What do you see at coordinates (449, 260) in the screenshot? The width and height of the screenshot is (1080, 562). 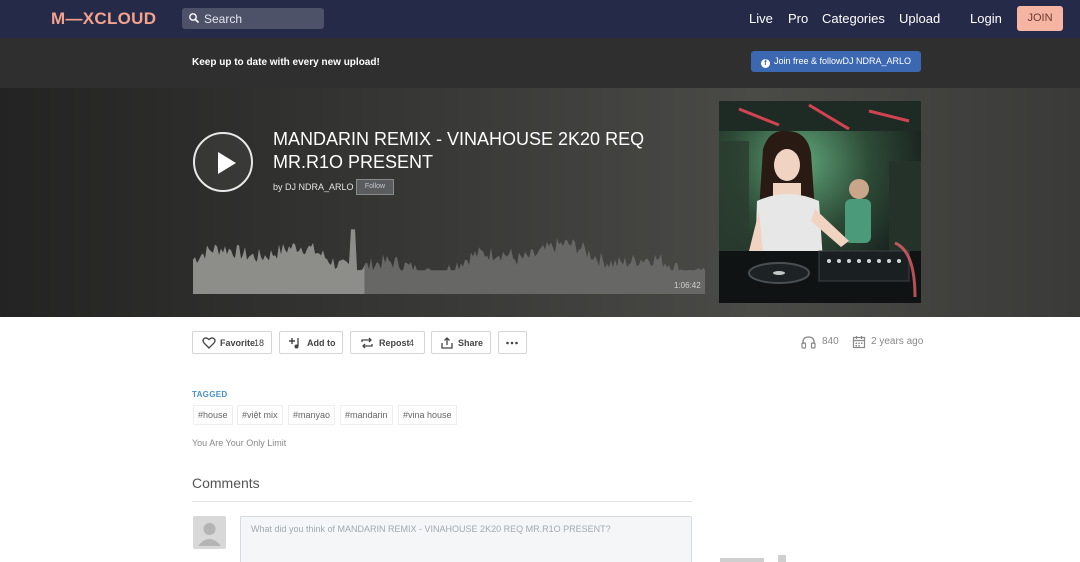 I see `waveform` at bounding box center [449, 260].